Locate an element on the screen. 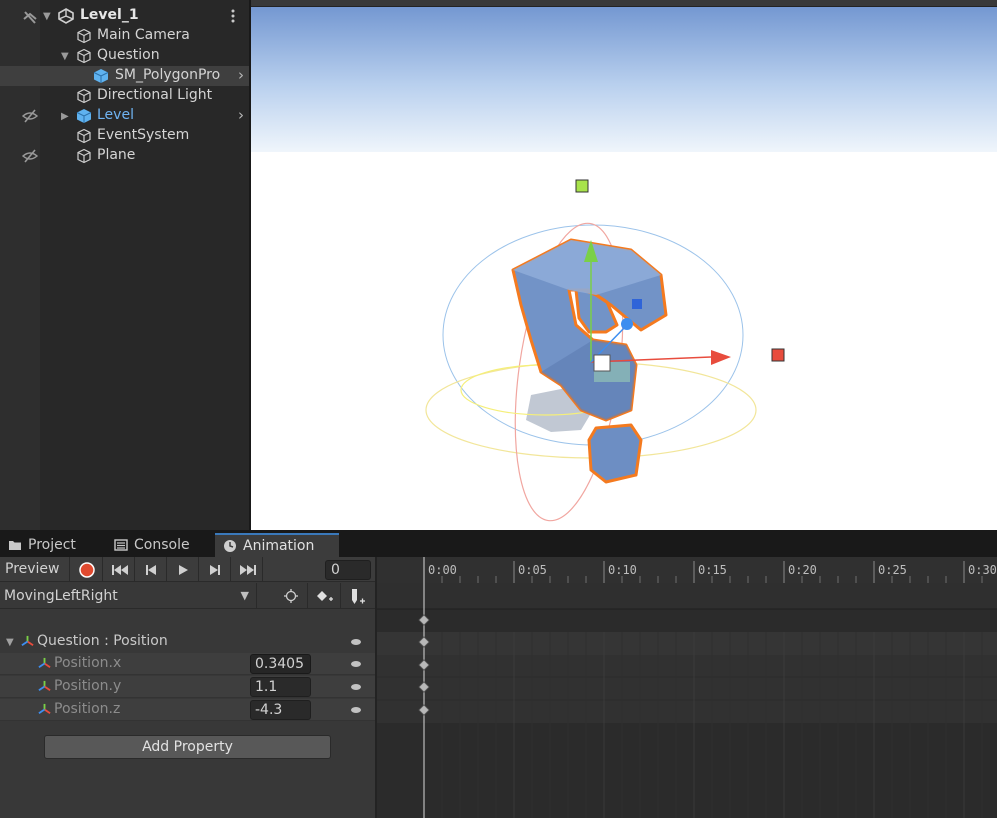 The image size is (997, 818). property-value-input: 0.3405 is located at coordinates (280, 664).